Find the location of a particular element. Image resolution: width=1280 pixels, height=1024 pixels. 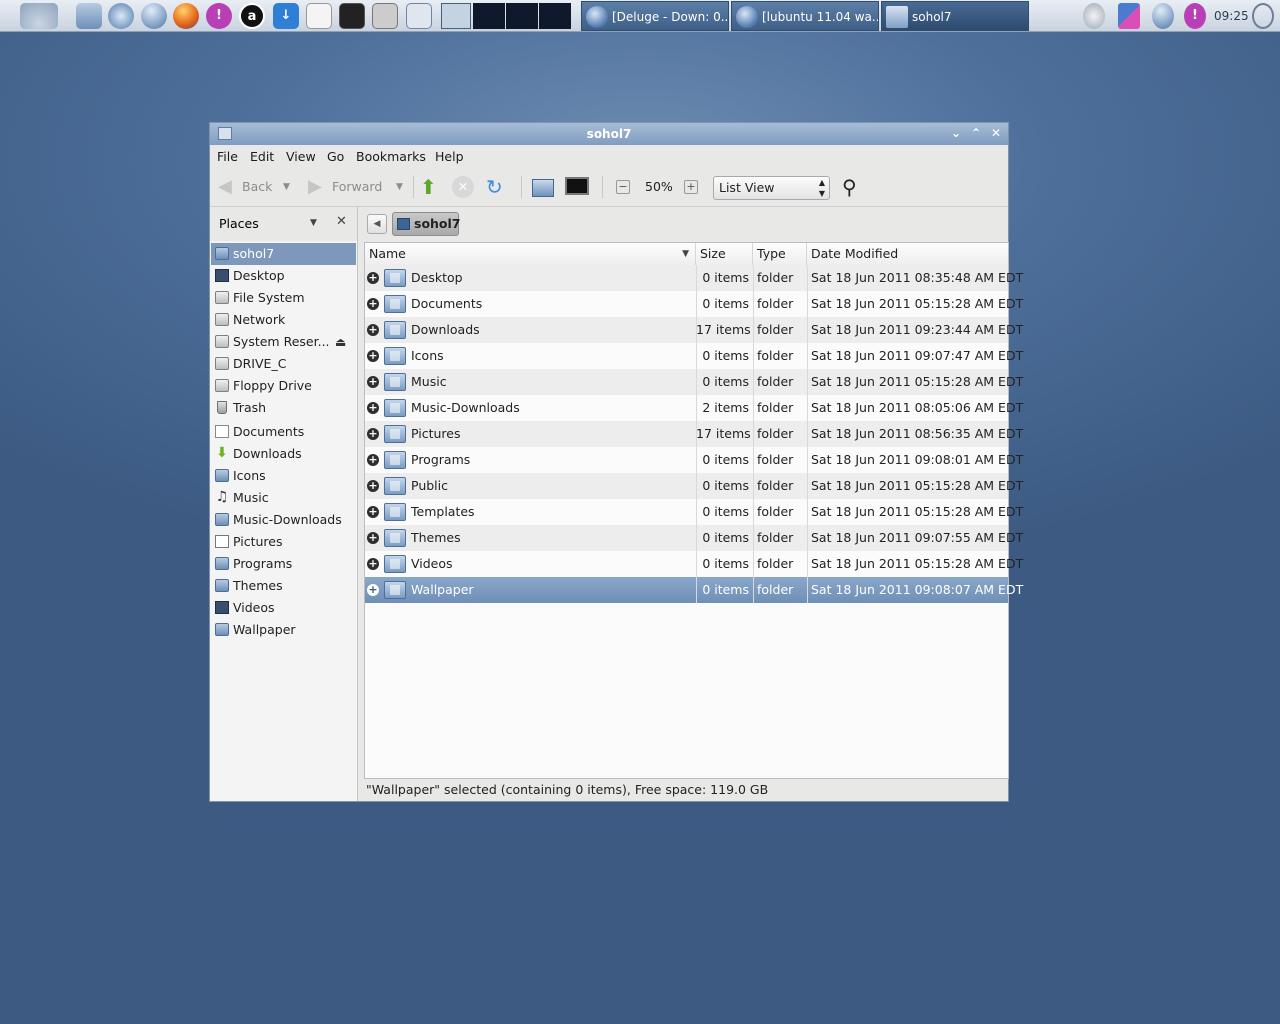

clock: 09:25 is located at coordinates (1231, 16).